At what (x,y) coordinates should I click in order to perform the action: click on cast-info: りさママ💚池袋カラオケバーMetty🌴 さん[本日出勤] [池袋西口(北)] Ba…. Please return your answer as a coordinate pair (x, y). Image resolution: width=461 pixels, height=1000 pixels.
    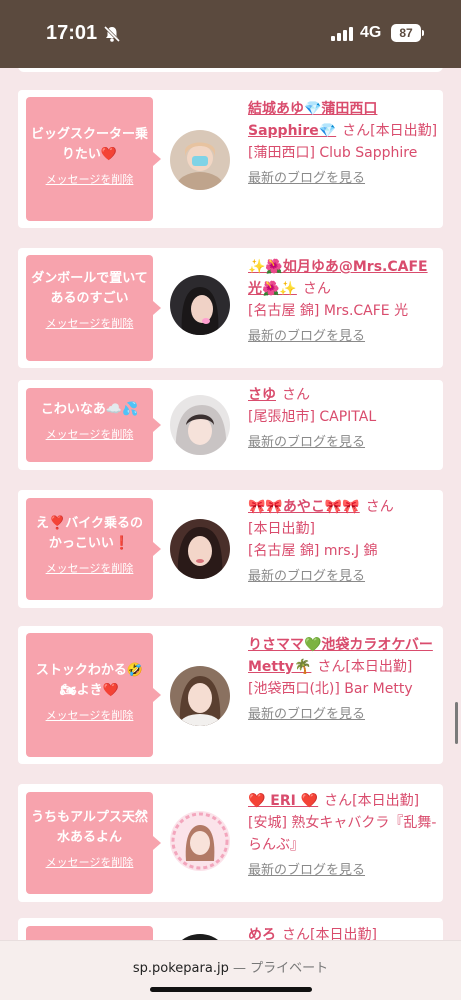
    Looking at the image, I should click on (343, 680).